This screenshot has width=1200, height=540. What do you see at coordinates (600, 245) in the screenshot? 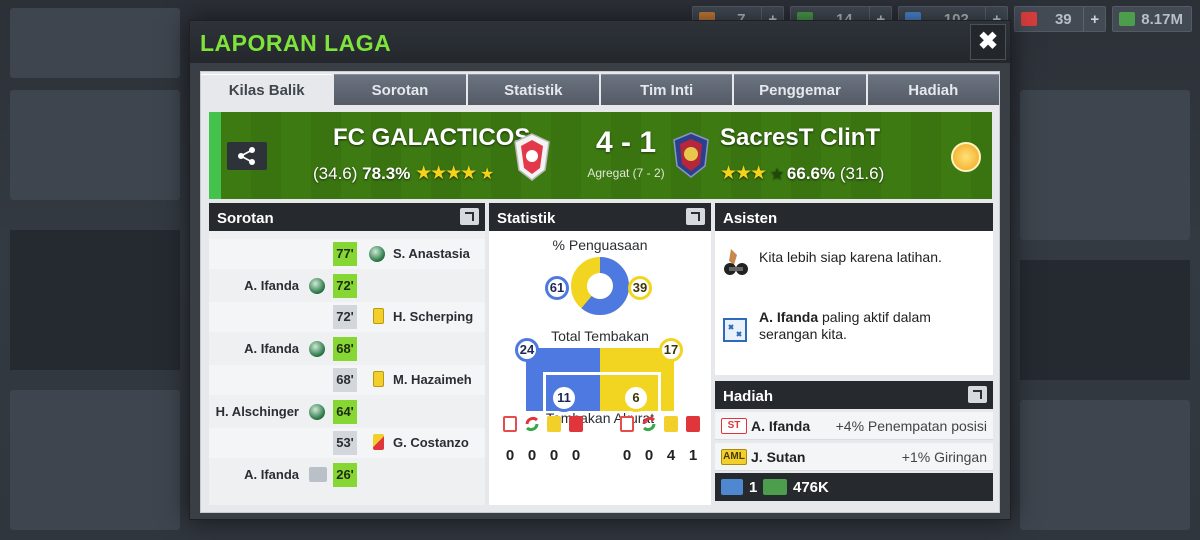
I see `possession-label: % Penguasaan` at bounding box center [600, 245].